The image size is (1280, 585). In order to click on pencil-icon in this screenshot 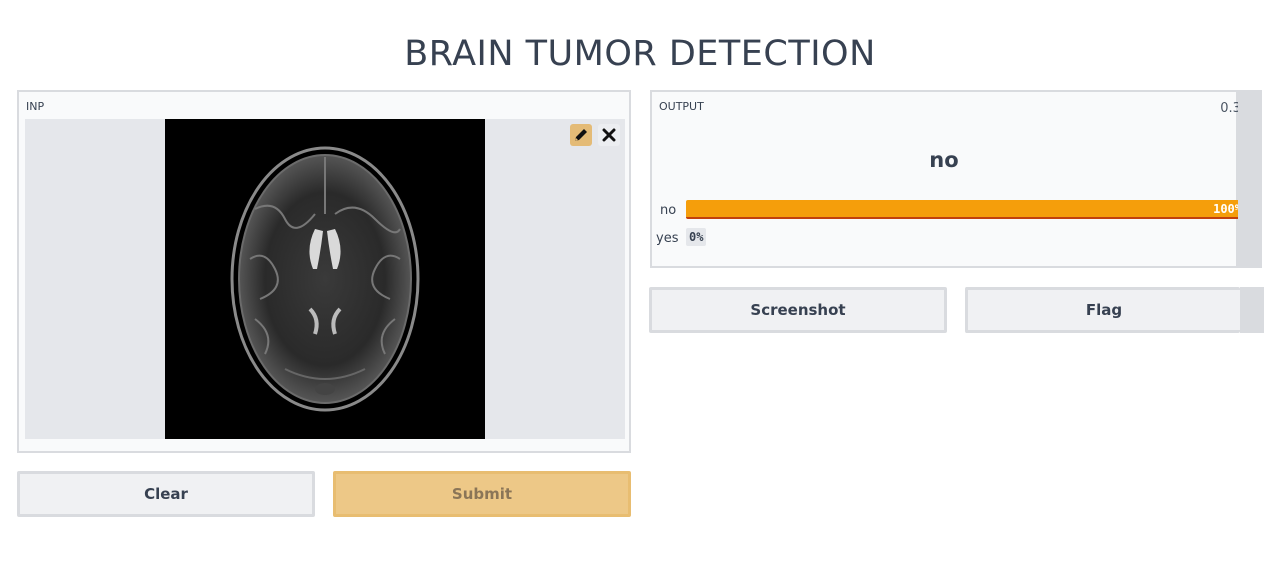, I will do `click(581, 135)`.